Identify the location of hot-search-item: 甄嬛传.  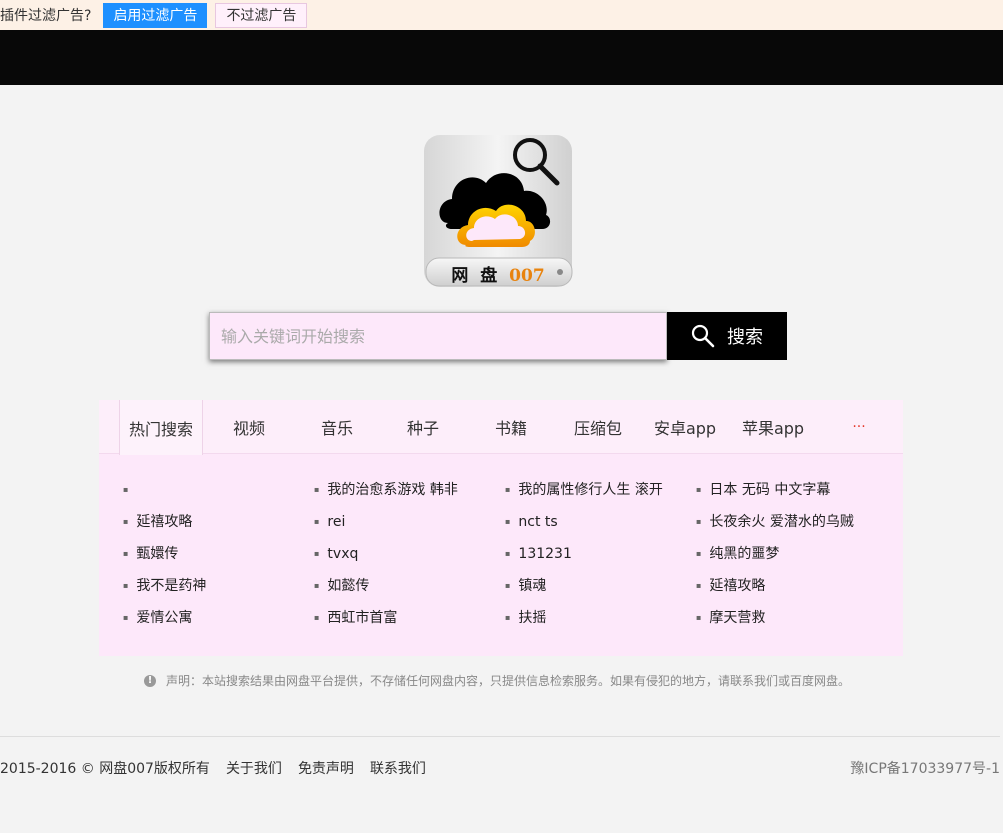
(218, 554).